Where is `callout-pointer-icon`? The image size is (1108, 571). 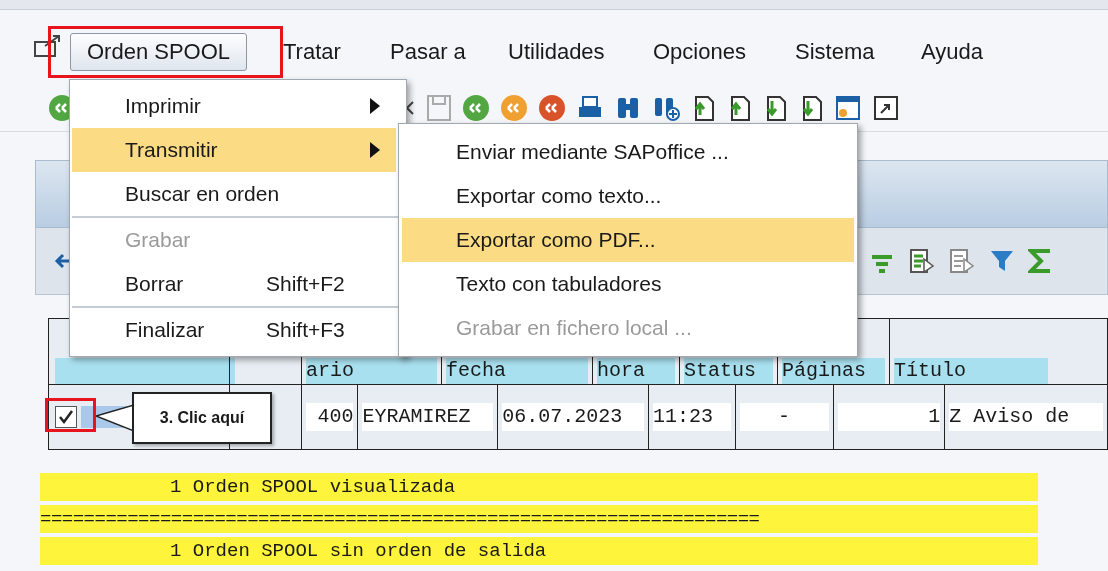
callout-pointer-icon is located at coordinates (115, 418).